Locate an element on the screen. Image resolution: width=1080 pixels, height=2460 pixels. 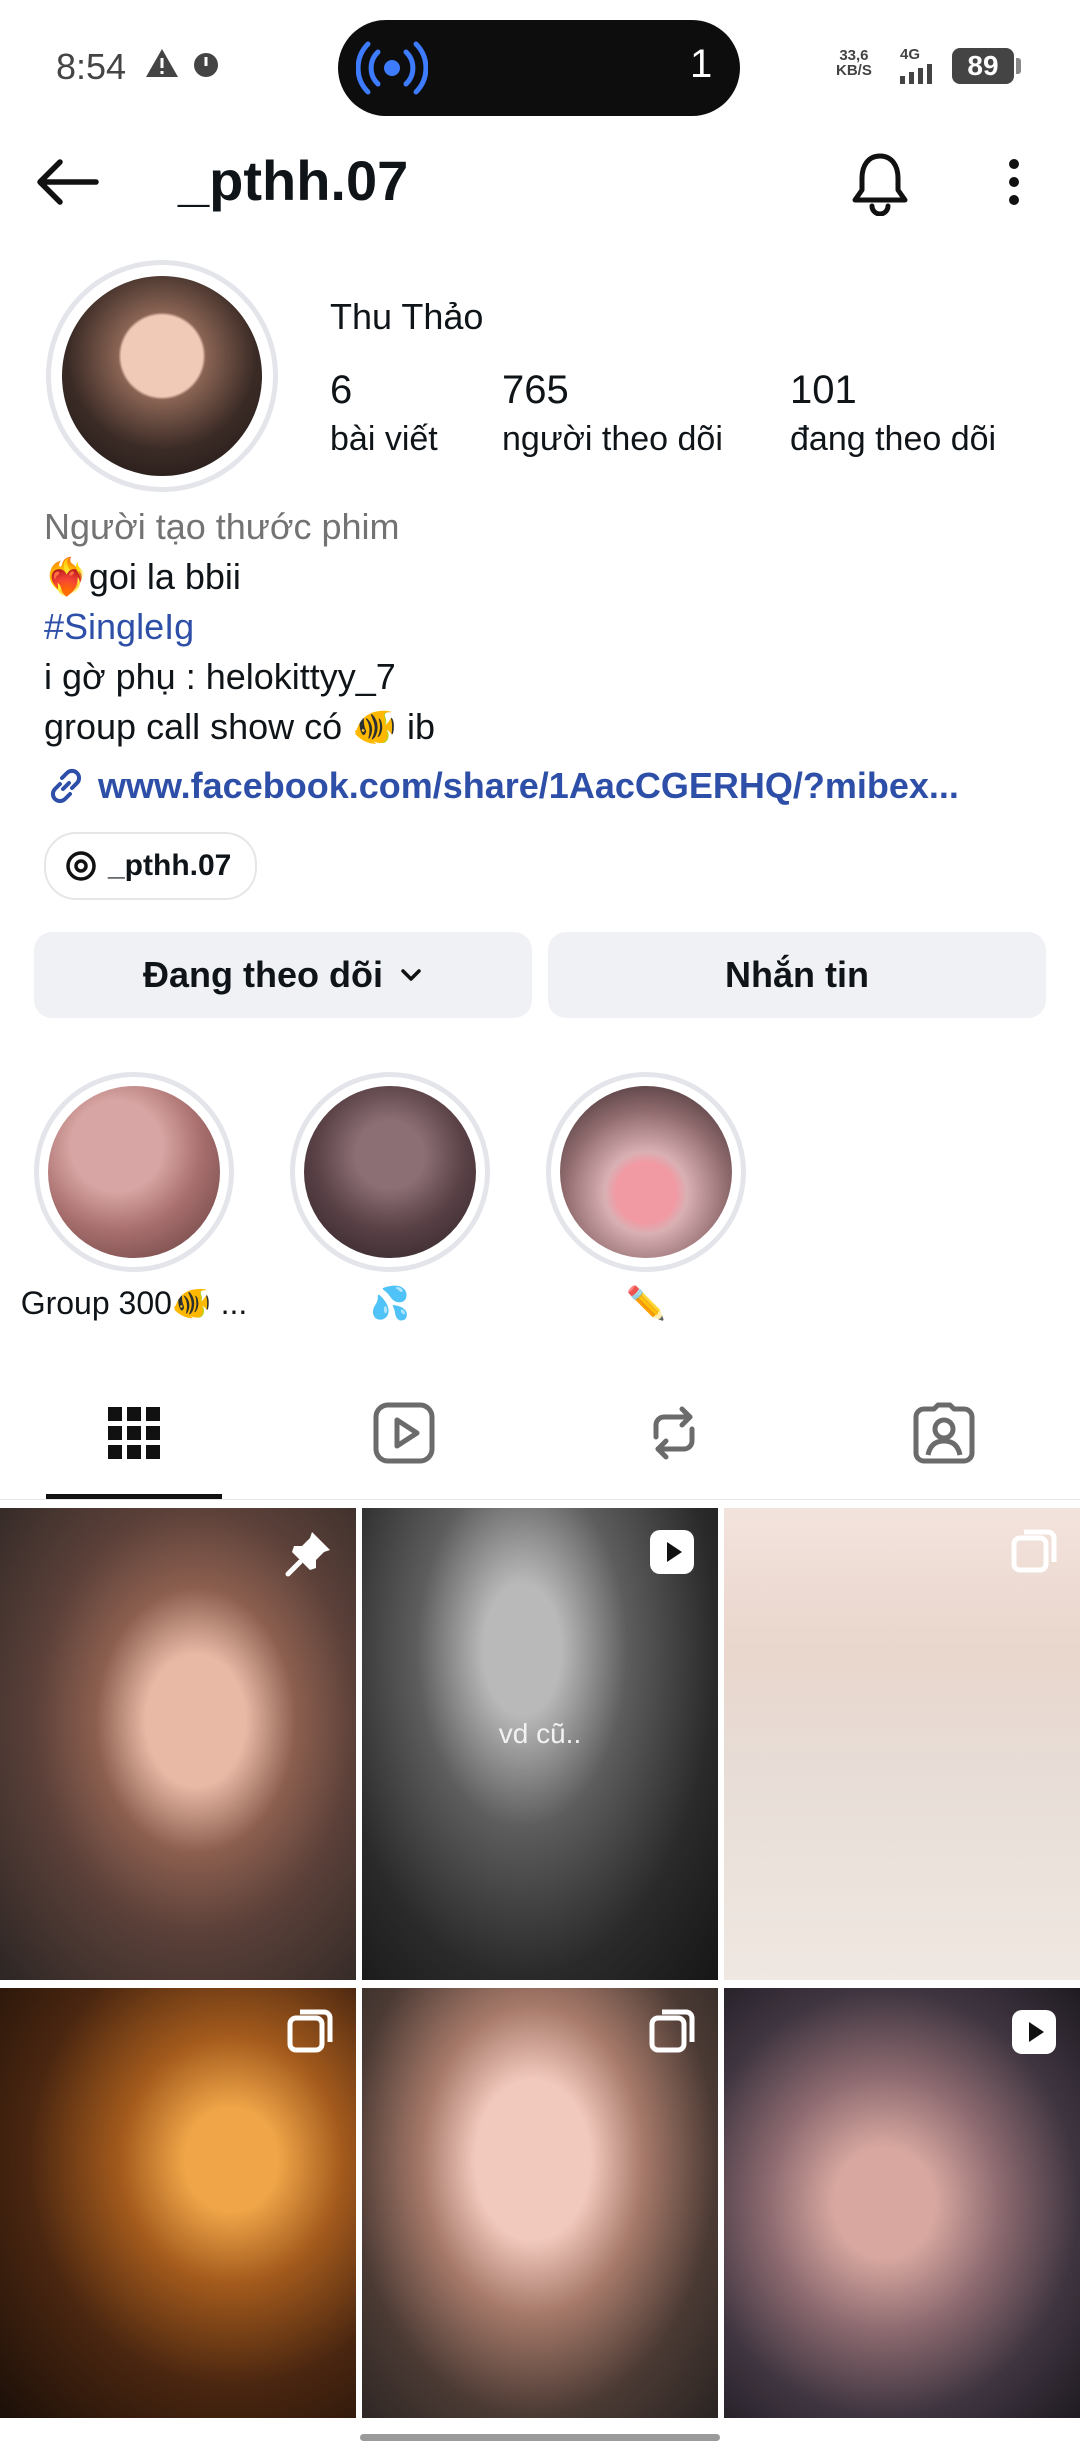
tab-tagged is located at coordinates (944, 1433).